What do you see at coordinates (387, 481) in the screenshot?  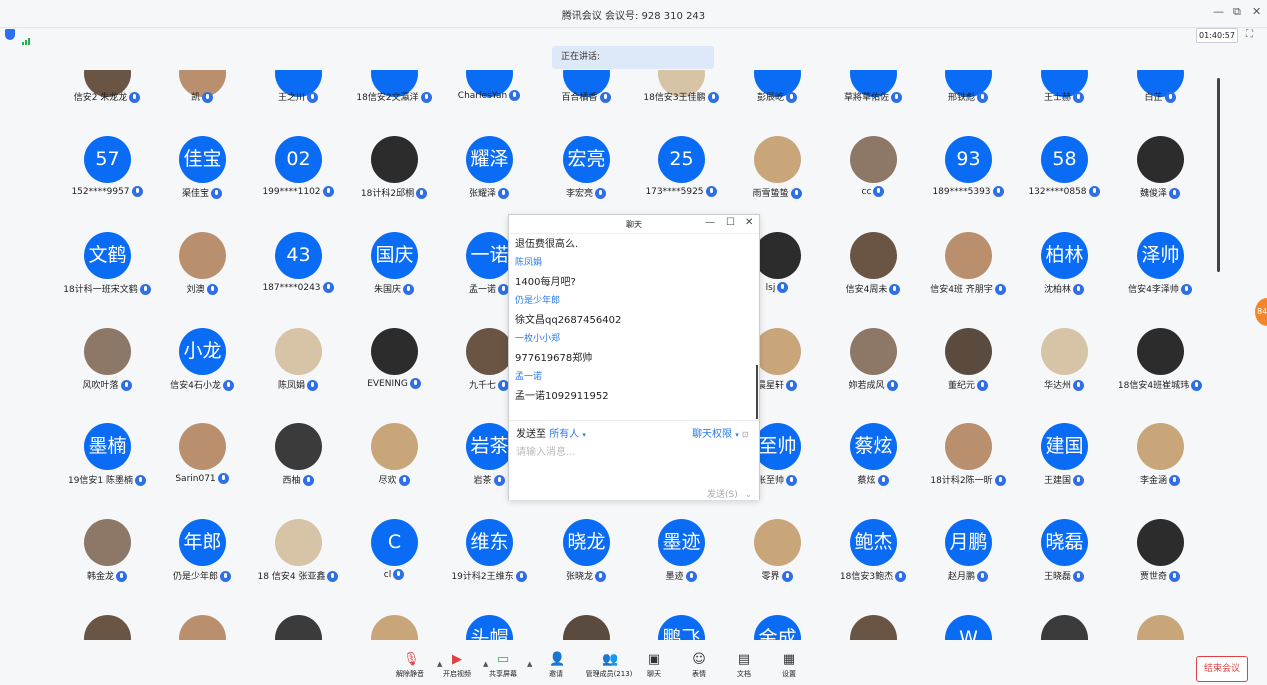 I see `participant-name: 尽欢` at bounding box center [387, 481].